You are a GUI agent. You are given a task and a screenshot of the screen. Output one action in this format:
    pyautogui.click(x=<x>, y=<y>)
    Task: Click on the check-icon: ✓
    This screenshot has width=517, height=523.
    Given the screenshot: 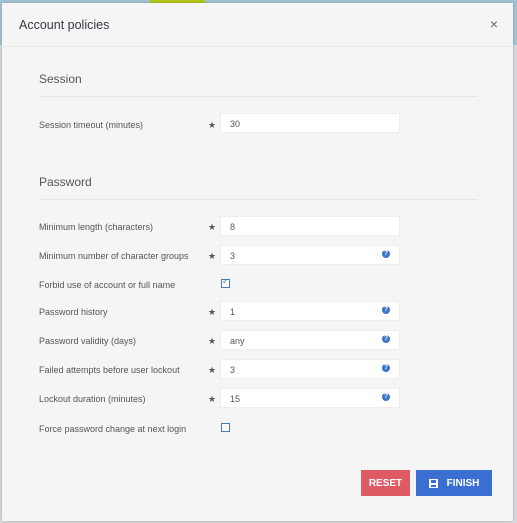 What is the action you would take?
    pyautogui.click(x=225, y=281)
    